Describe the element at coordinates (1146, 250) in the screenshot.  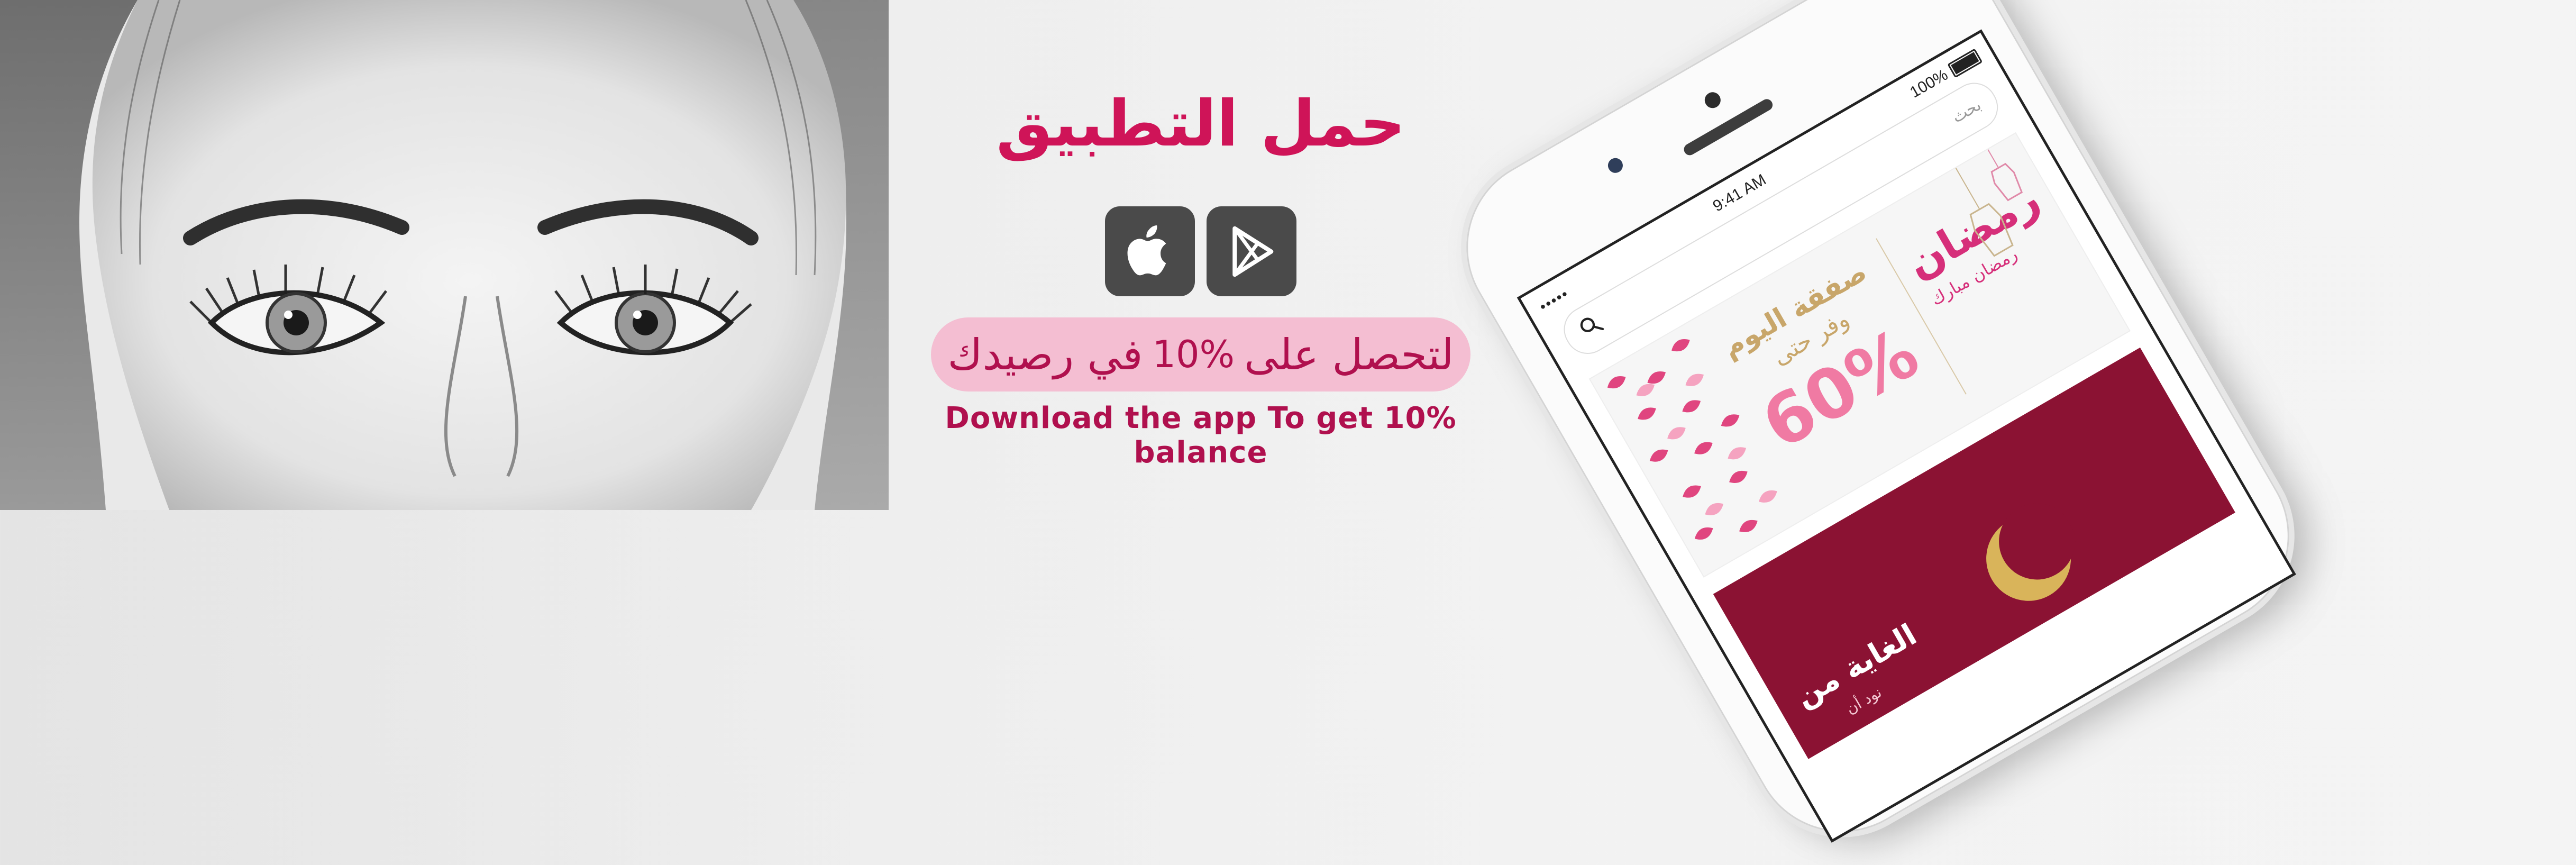
I see `apple-logo-icon` at that location.